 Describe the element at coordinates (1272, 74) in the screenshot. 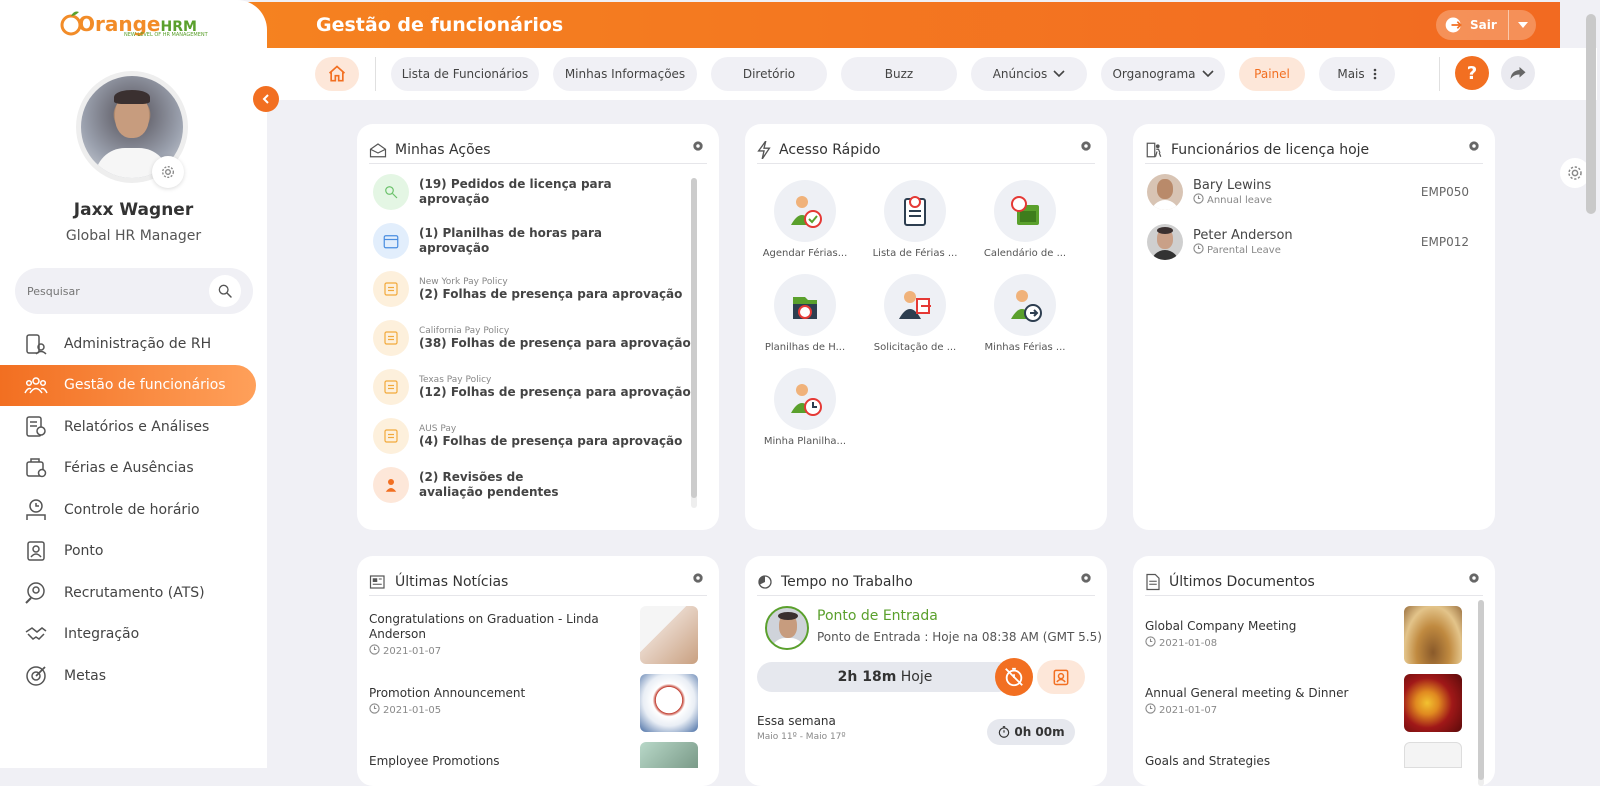

I see `tab-dashboard: Painel` at that location.